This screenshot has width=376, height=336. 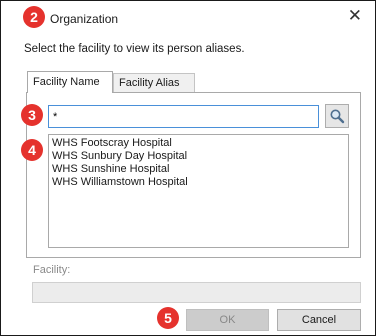 What do you see at coordinates (198, 169) in the screenshot?
I see `list-item: WHS Sunshine Hospital` at bounding box center [198, 169].